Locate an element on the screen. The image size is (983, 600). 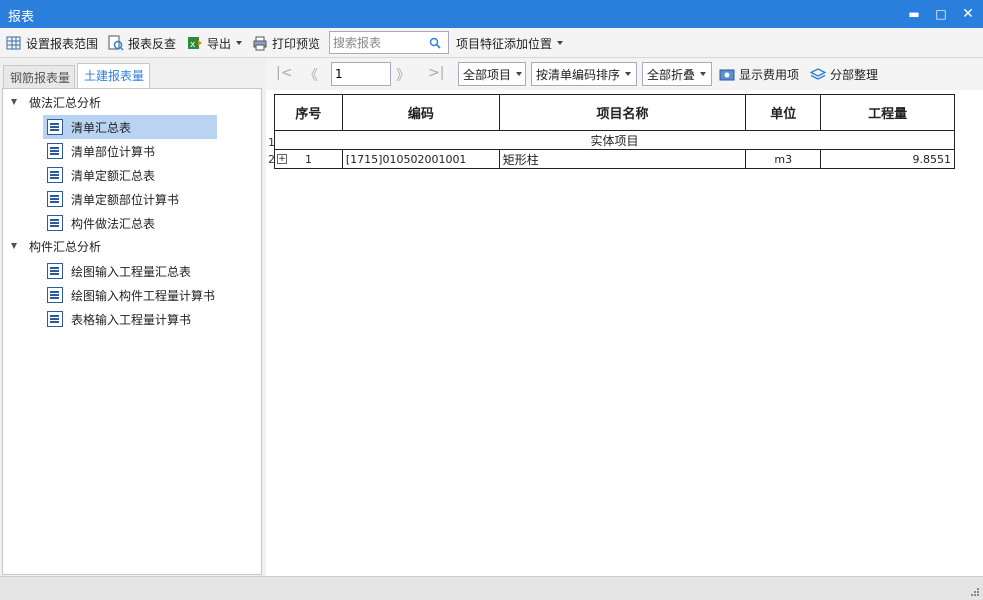
first-page-button: |< is located at coordinates (284, 73).